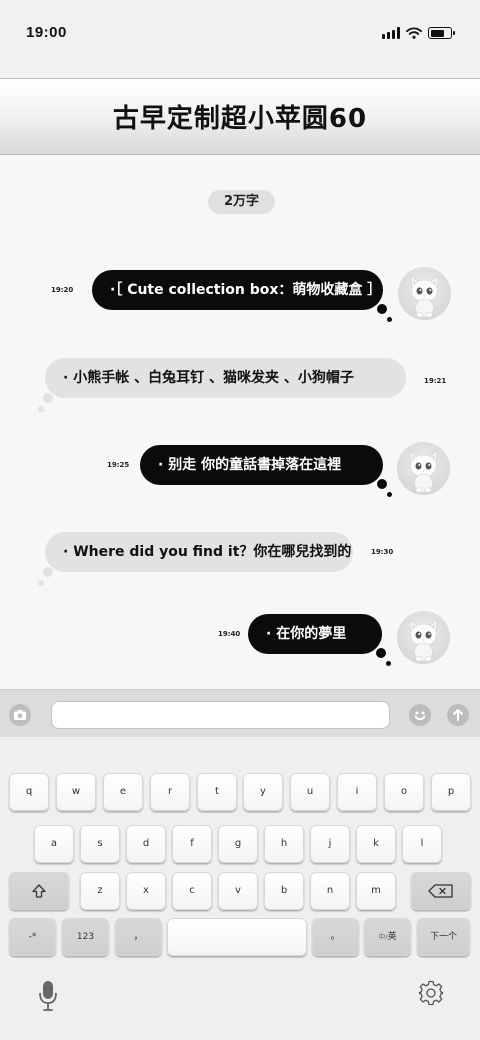  Describe the element at coordinates (263, 792) in the screenshot. I see `key-y: y` at that location.